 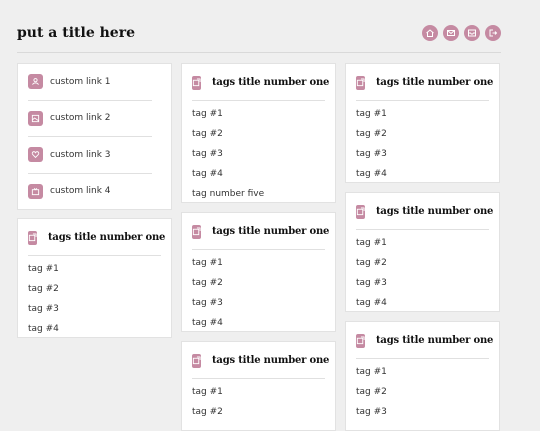 I want to click on custom-link-4: custom link 4, so click(x=90, y=192).